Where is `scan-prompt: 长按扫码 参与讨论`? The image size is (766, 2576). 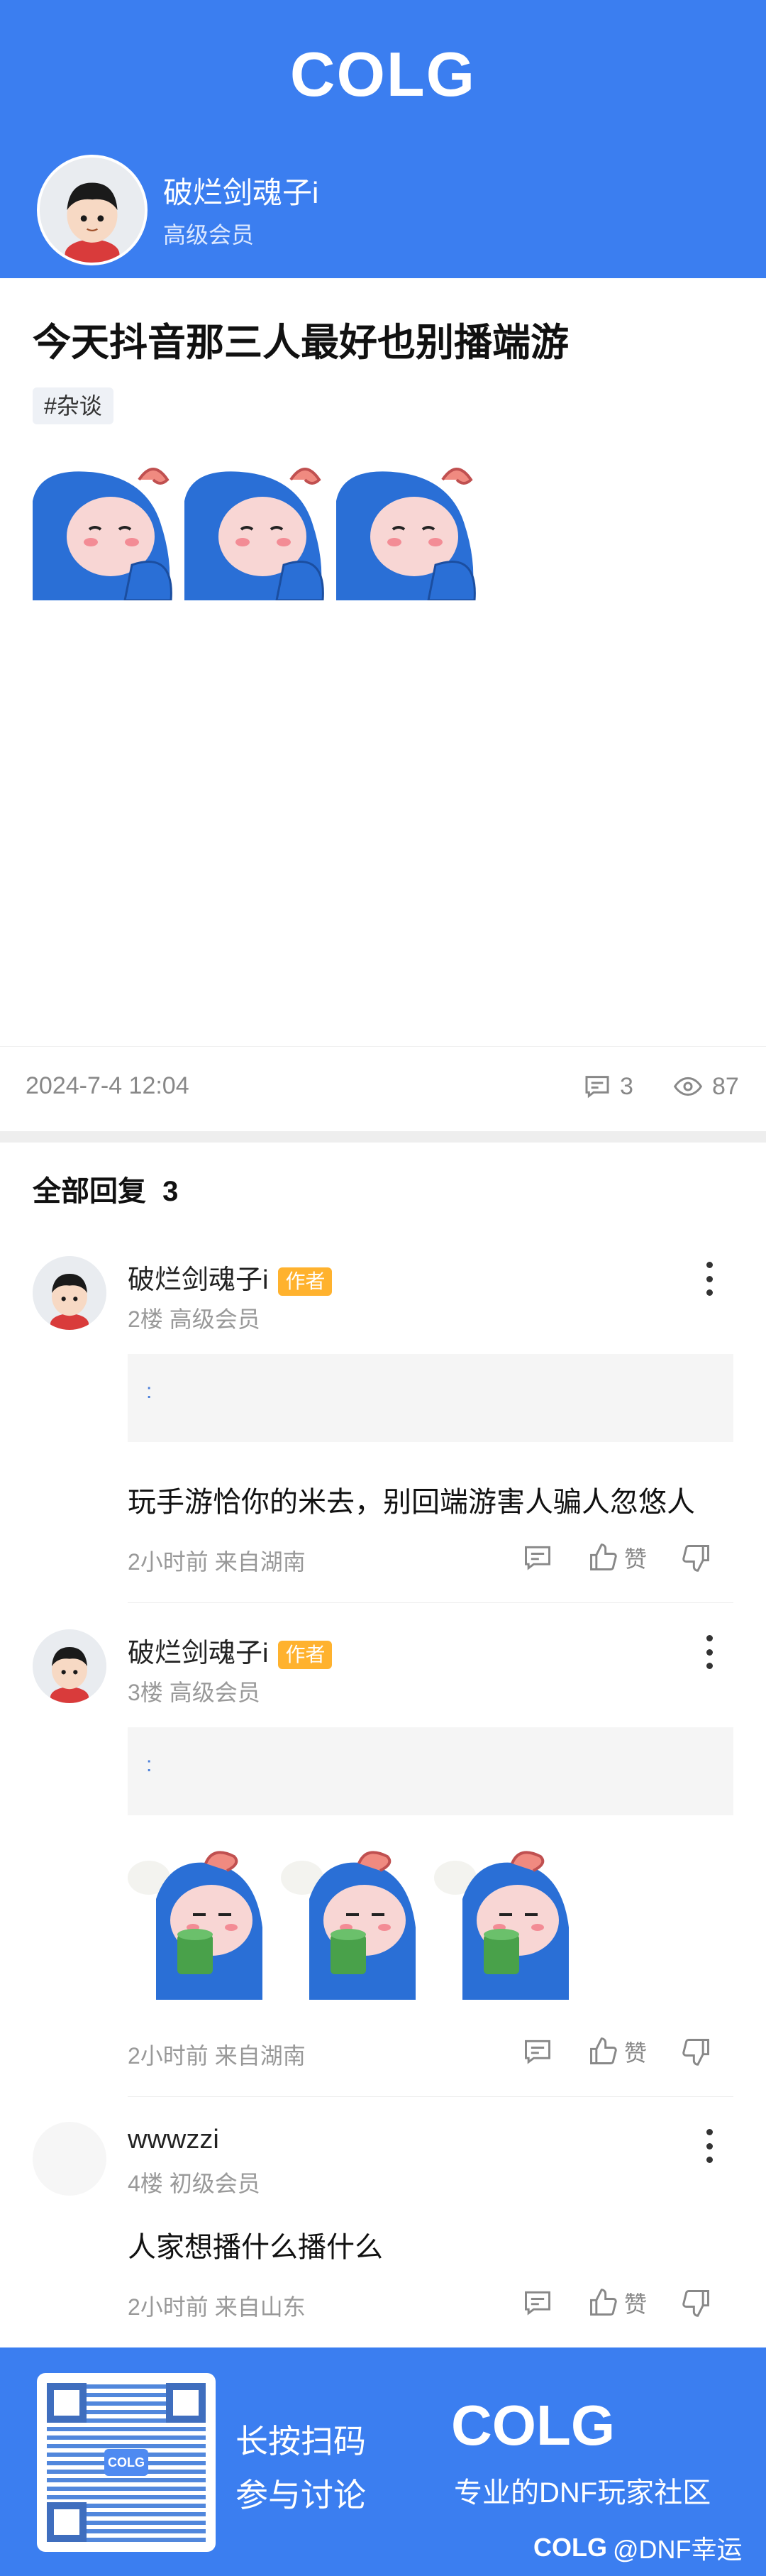
scan-prompt: 长按扫码 参与讨论 is located at coordinates (300, 2468).